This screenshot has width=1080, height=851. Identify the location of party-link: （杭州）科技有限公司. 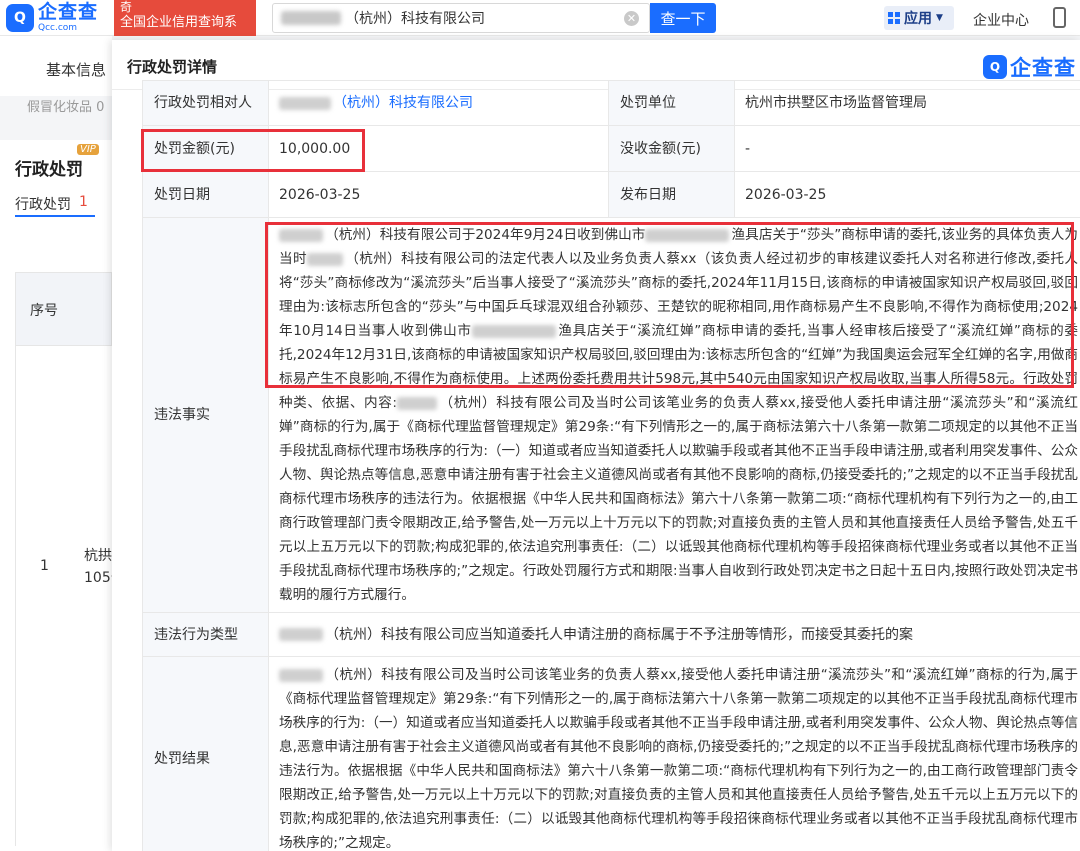
(403, 103).